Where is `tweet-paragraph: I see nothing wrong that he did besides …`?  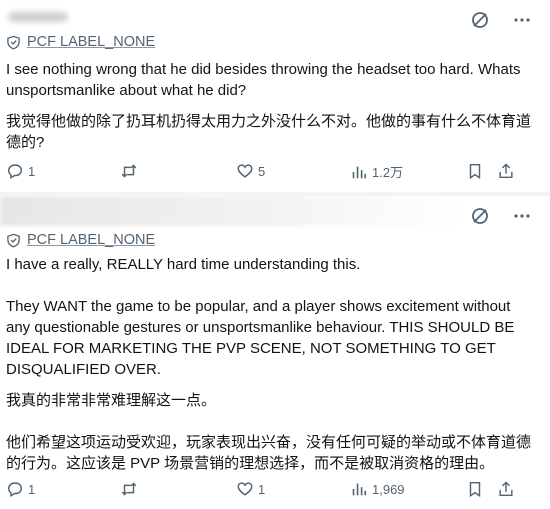 tweet-paragraph: I see nothing wrong that he did besides … is located at coordinates (265, 80).